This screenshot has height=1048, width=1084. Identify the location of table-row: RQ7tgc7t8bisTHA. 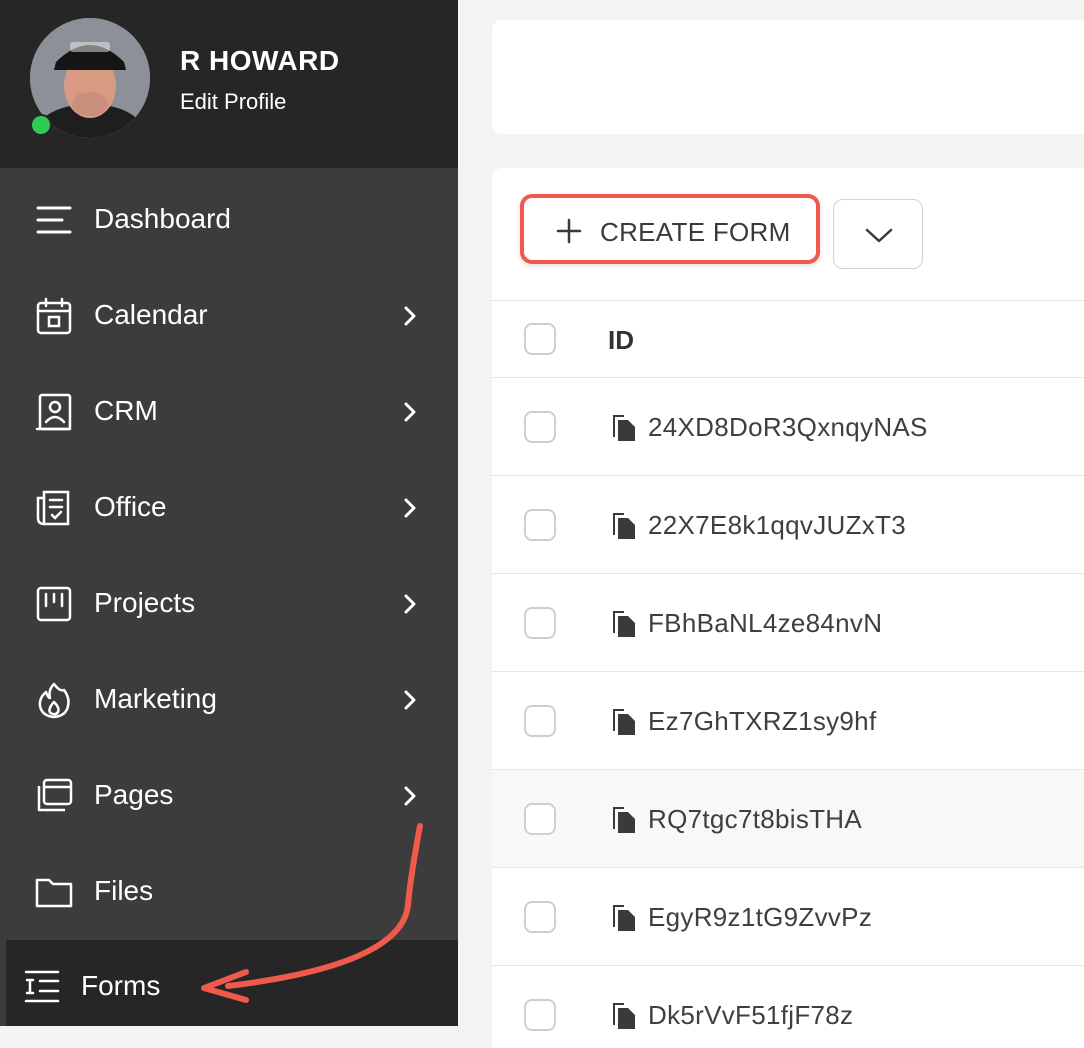
(788, 819).